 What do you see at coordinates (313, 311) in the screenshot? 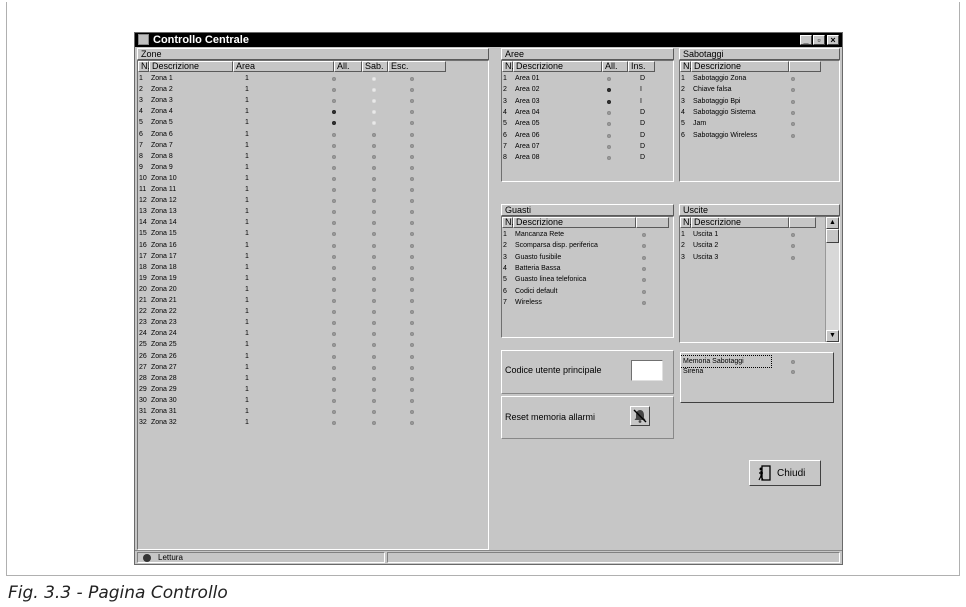
I see `table-row: 22 Zona 22 1` at bounding box center [313, 311].